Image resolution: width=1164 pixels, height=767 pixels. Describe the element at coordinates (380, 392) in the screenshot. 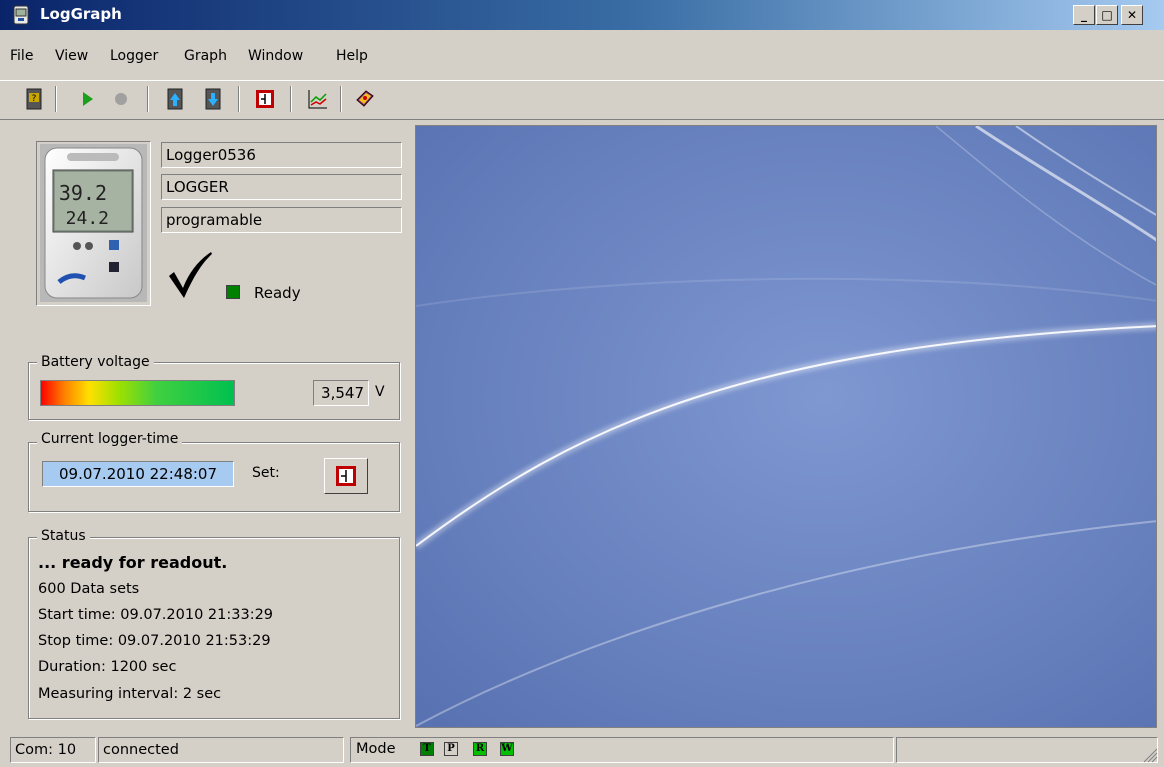

I see `battery-unit-label: V` at that location.